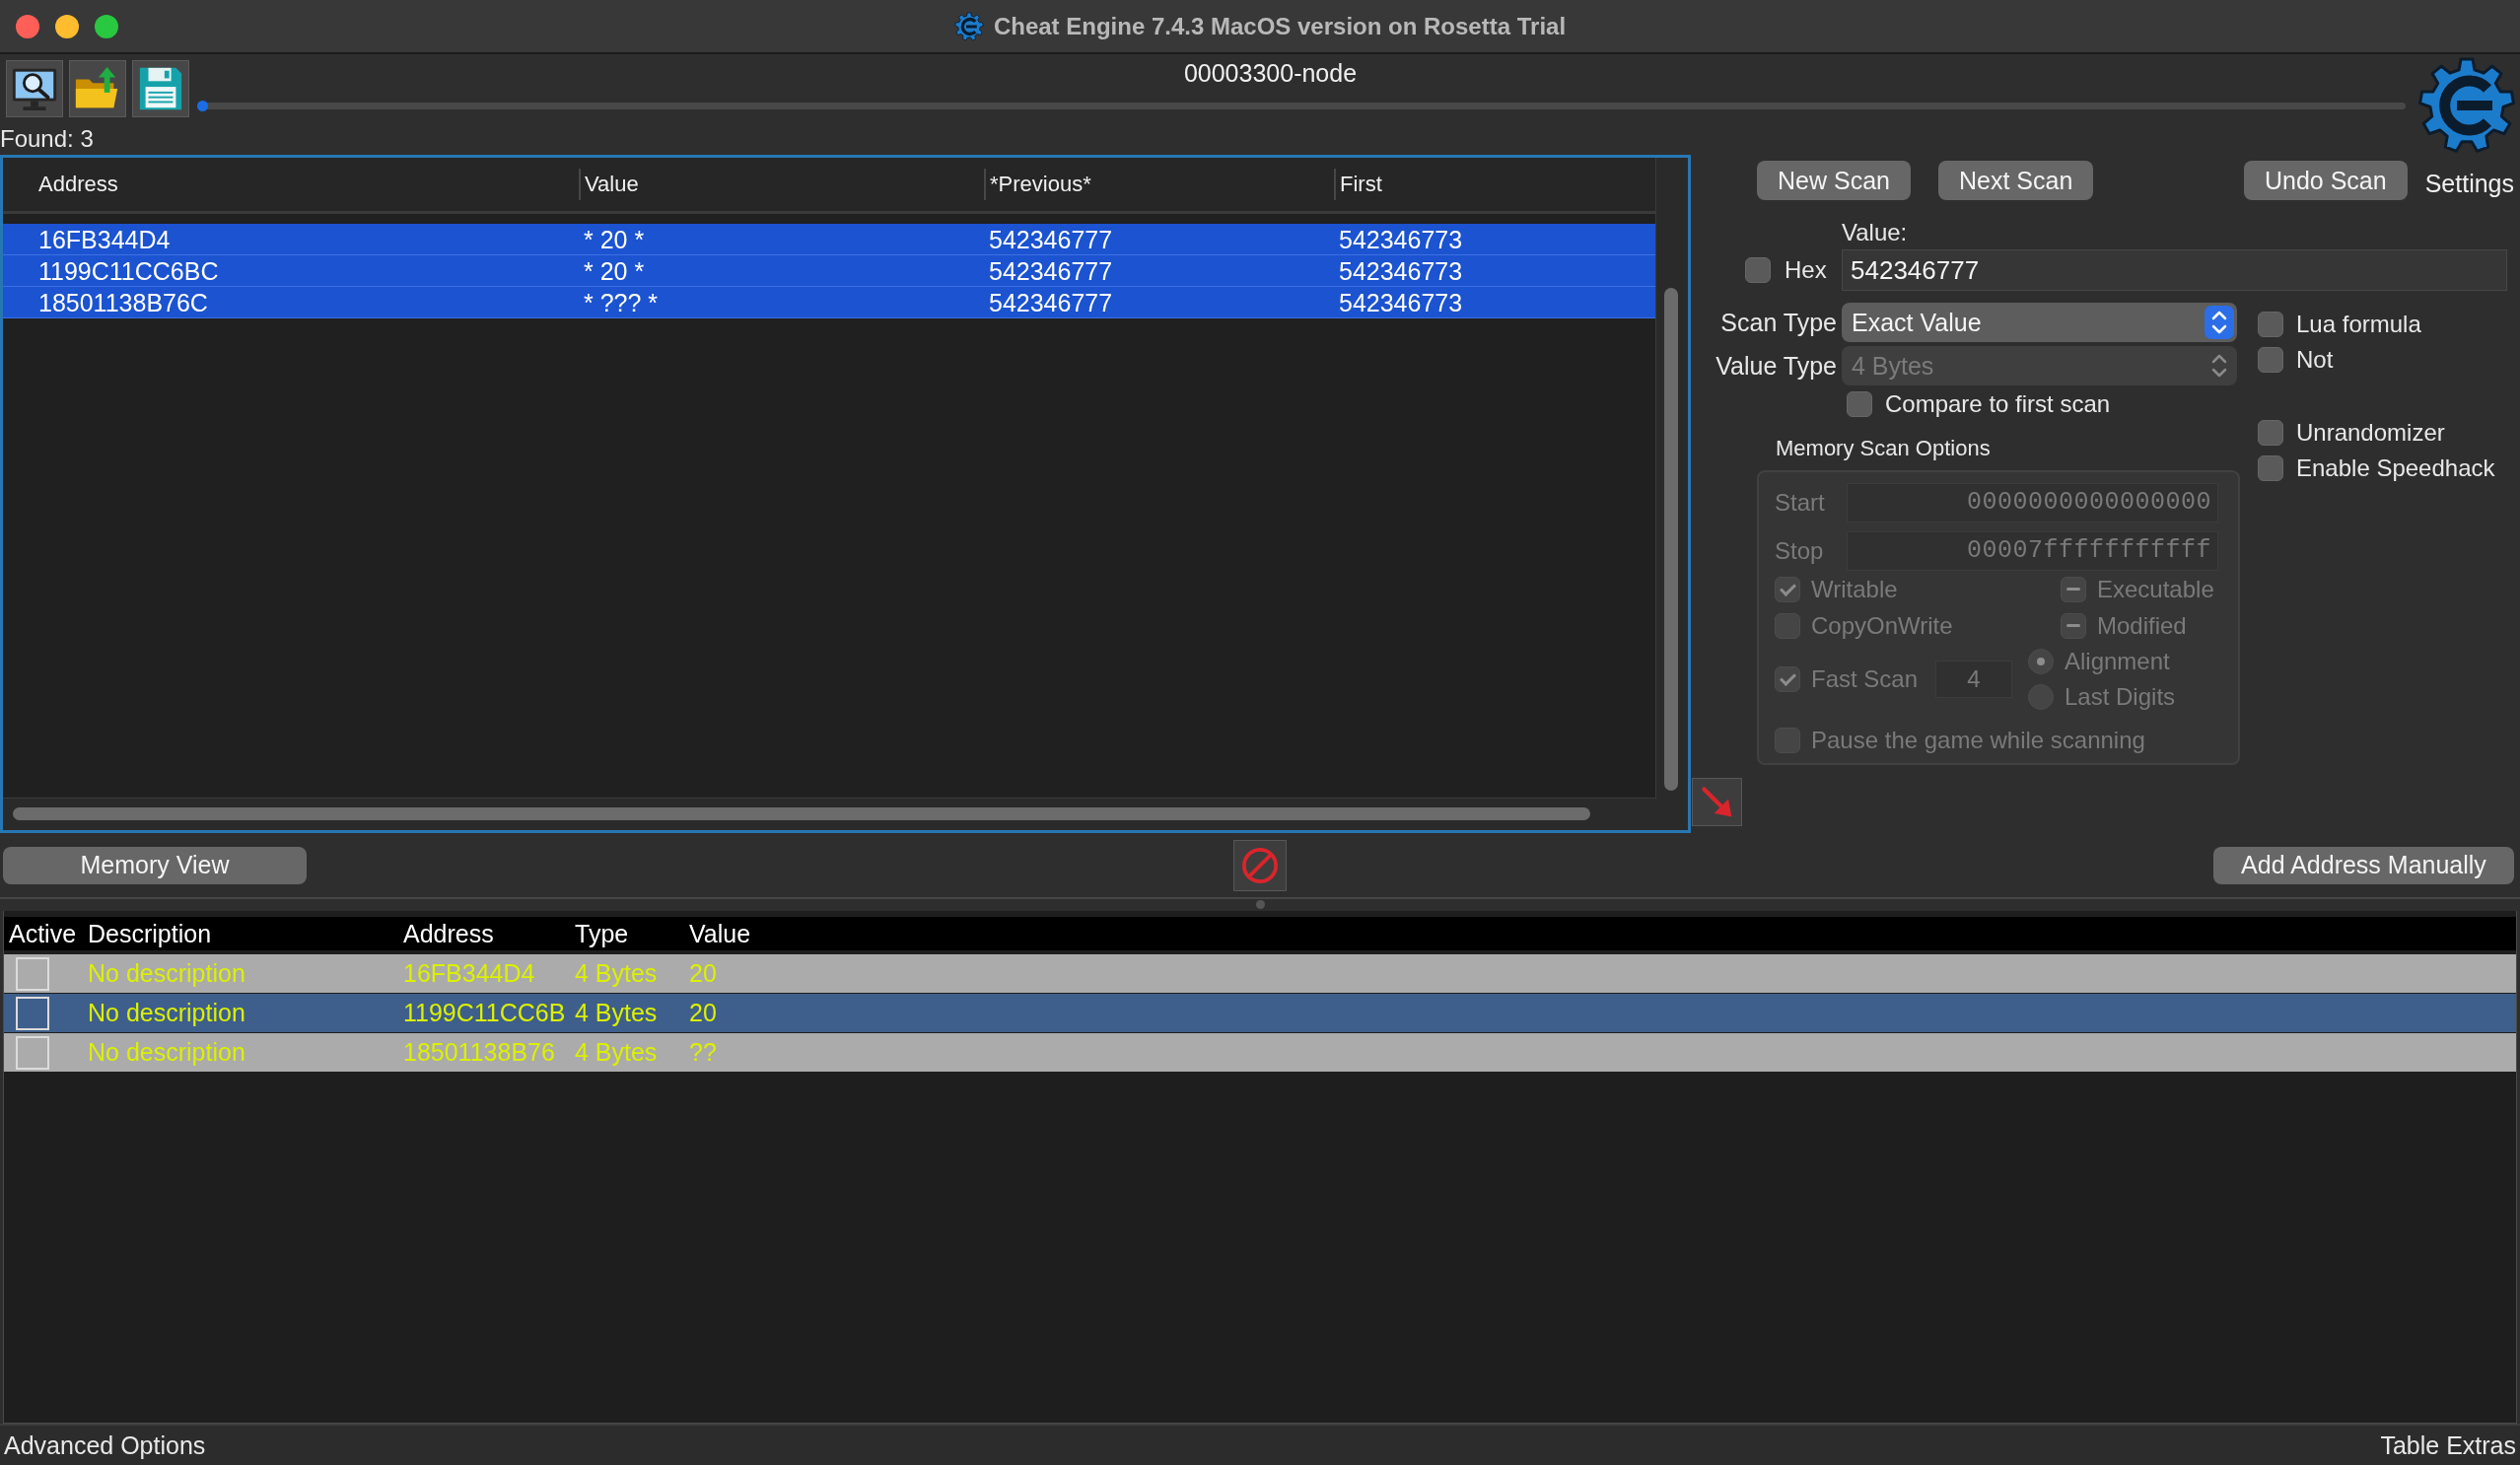 The height and width of the screenshot is (1465, 2520). Describe the element at coordinates (2120, 697) in the screenshot. I see `radio-label: Last Digits` at that location.